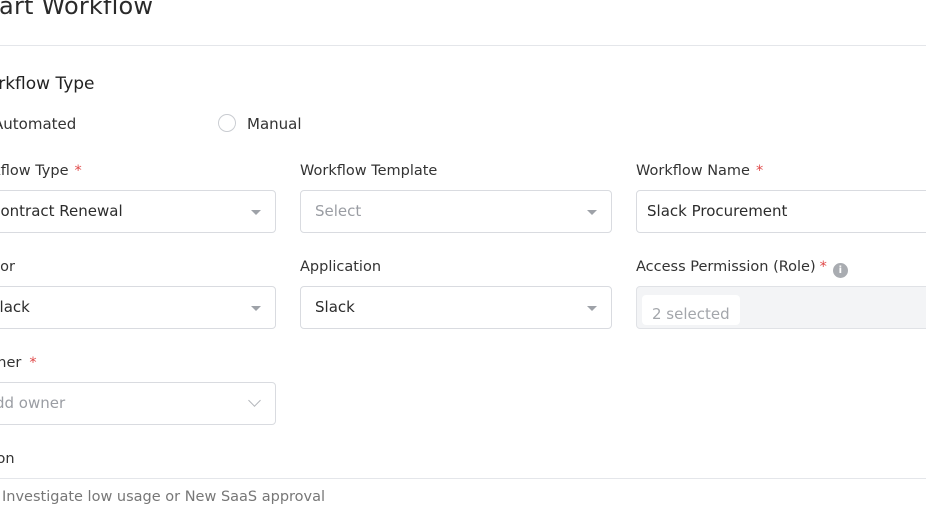  Describe the element at coordinates (335, 307) in the screenshot. I see `application-value: Slack` at that location.